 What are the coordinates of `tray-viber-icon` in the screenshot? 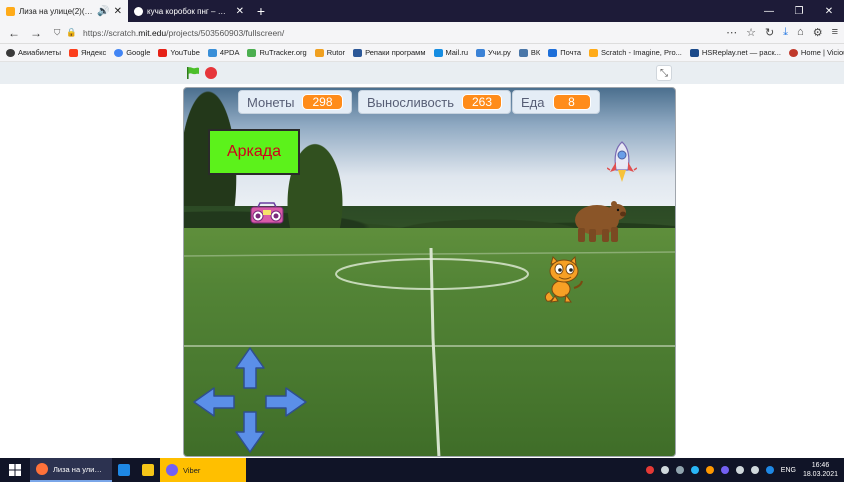 It's located at (724, 470).